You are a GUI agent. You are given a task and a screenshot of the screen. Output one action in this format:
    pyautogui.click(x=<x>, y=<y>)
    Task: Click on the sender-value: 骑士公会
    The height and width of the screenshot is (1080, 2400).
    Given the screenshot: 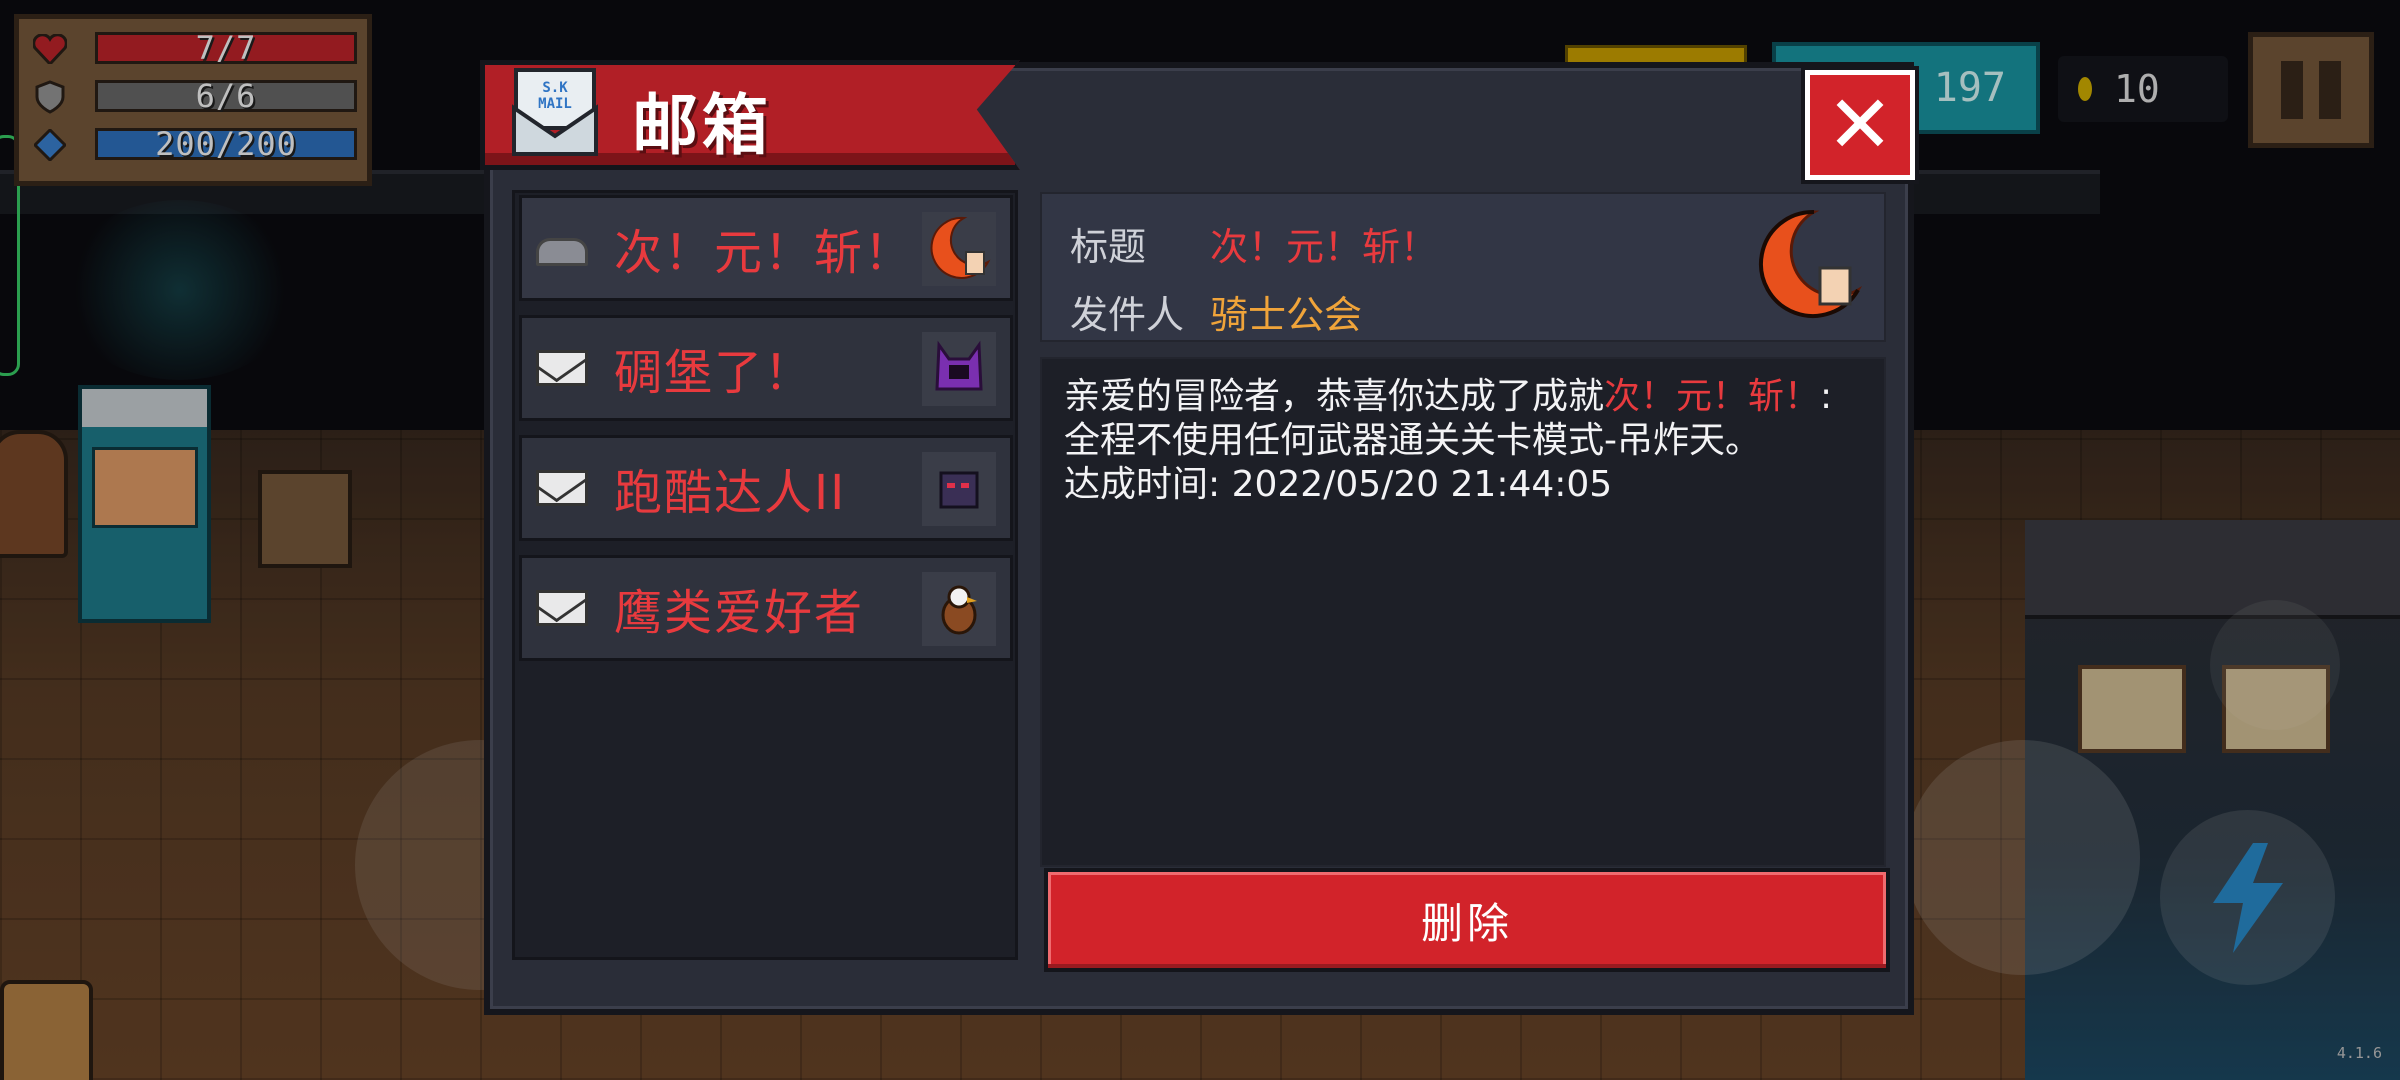 What is the action you would take?
    pyautogui.click(x=1286, y=315)
    